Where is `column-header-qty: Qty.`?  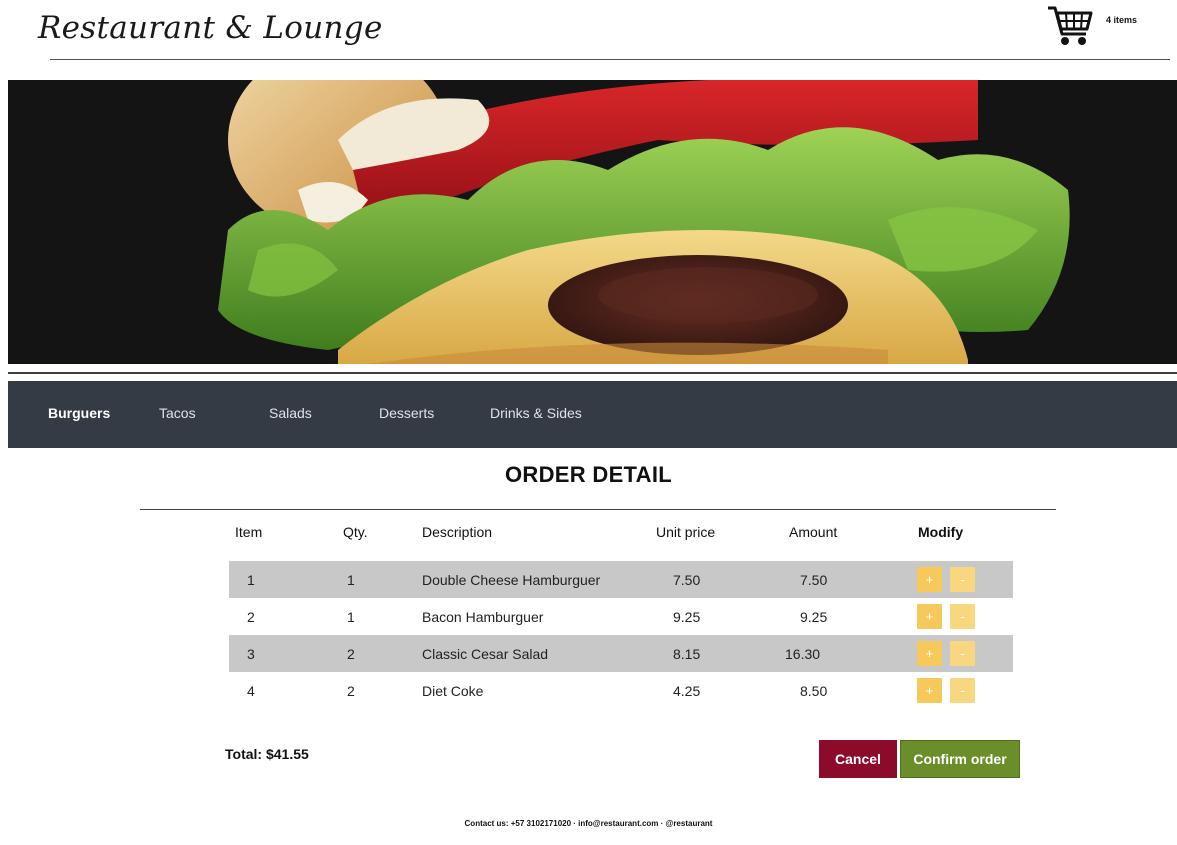 column-header-qty: Qty. is located at coordinates (355, 532).